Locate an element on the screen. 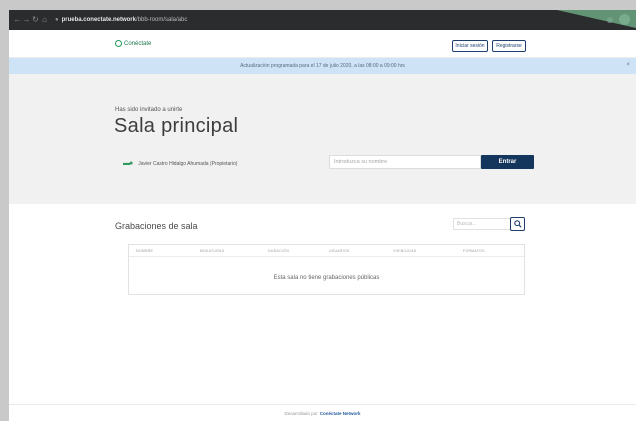 This screenshot has height=421, width=636. home-icon: ⌂ is located at coordinates (44, 20).